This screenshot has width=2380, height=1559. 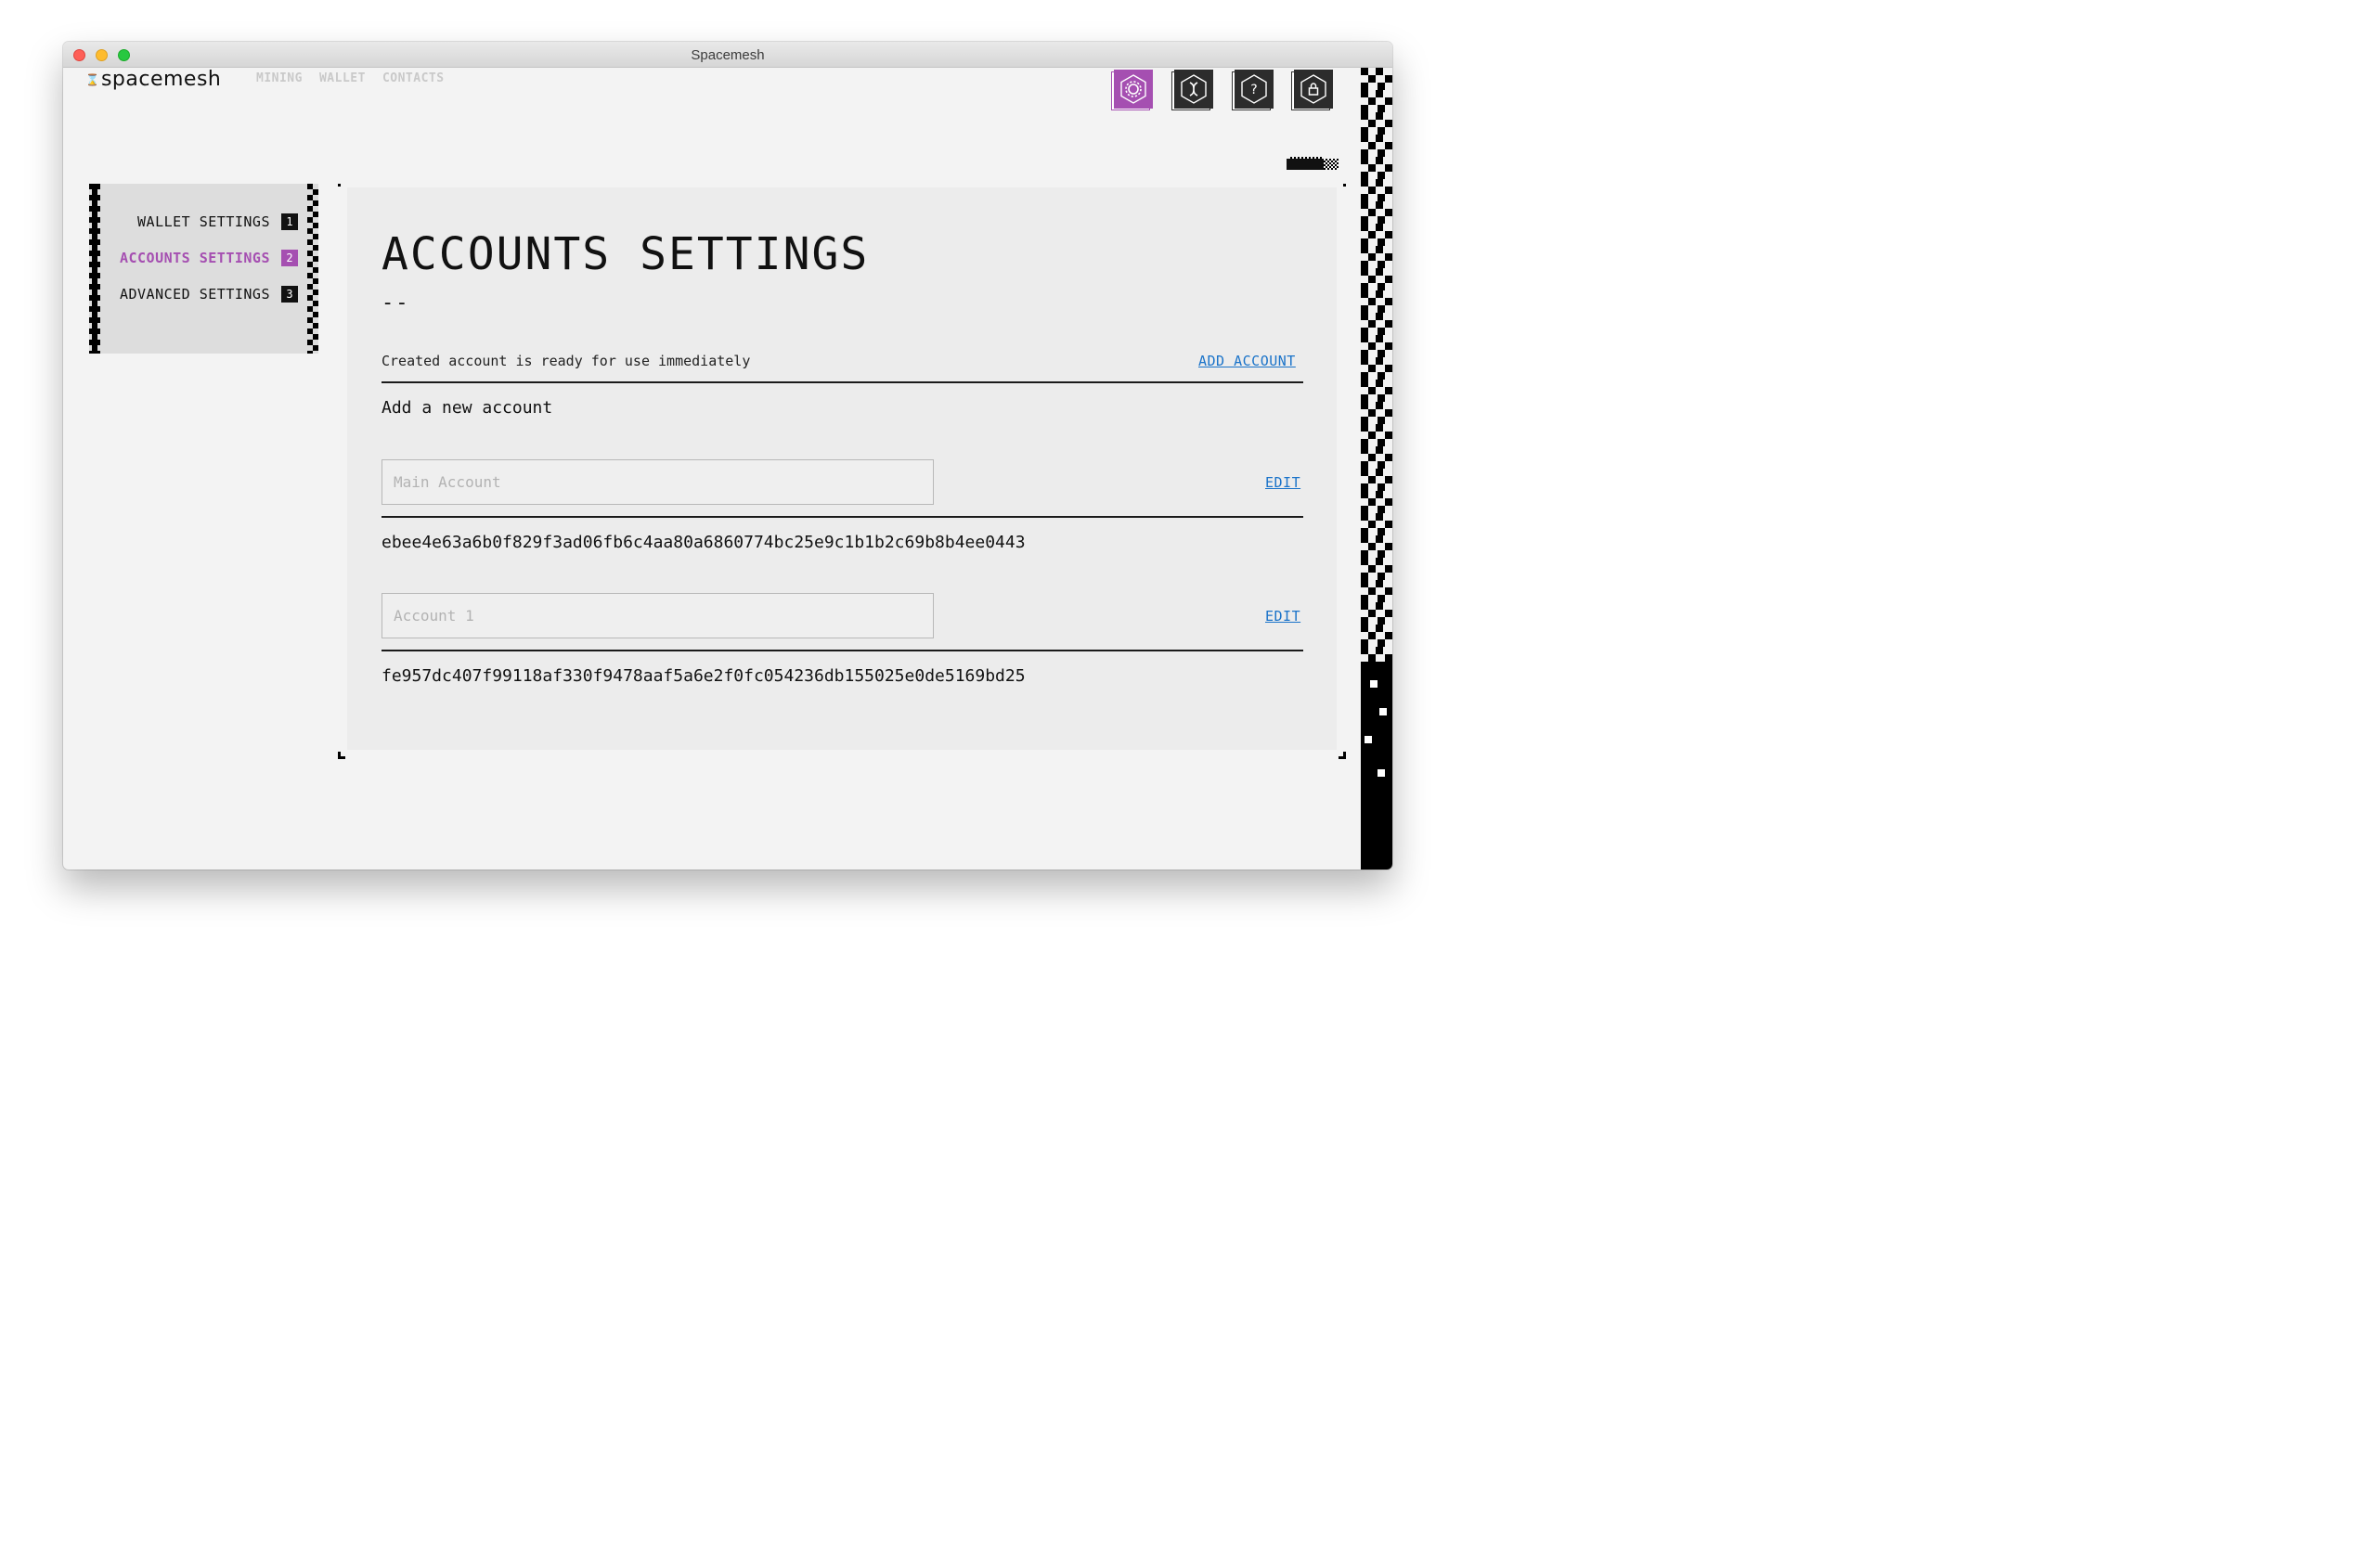 I want to click on sidebar-edge-left, so click(x=94, y=269).